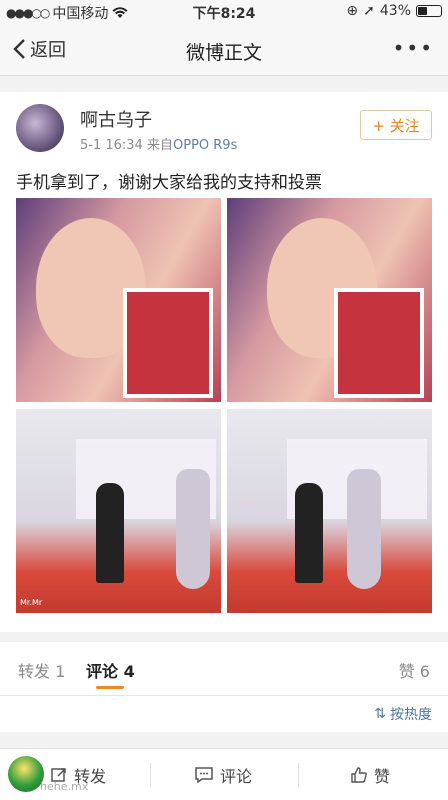 Image resolution: width=448 pixels, height=800 pixels. Describe the element at coordinates (110, 687) in the screenshot. I see `active-tab-indicator` at that location.